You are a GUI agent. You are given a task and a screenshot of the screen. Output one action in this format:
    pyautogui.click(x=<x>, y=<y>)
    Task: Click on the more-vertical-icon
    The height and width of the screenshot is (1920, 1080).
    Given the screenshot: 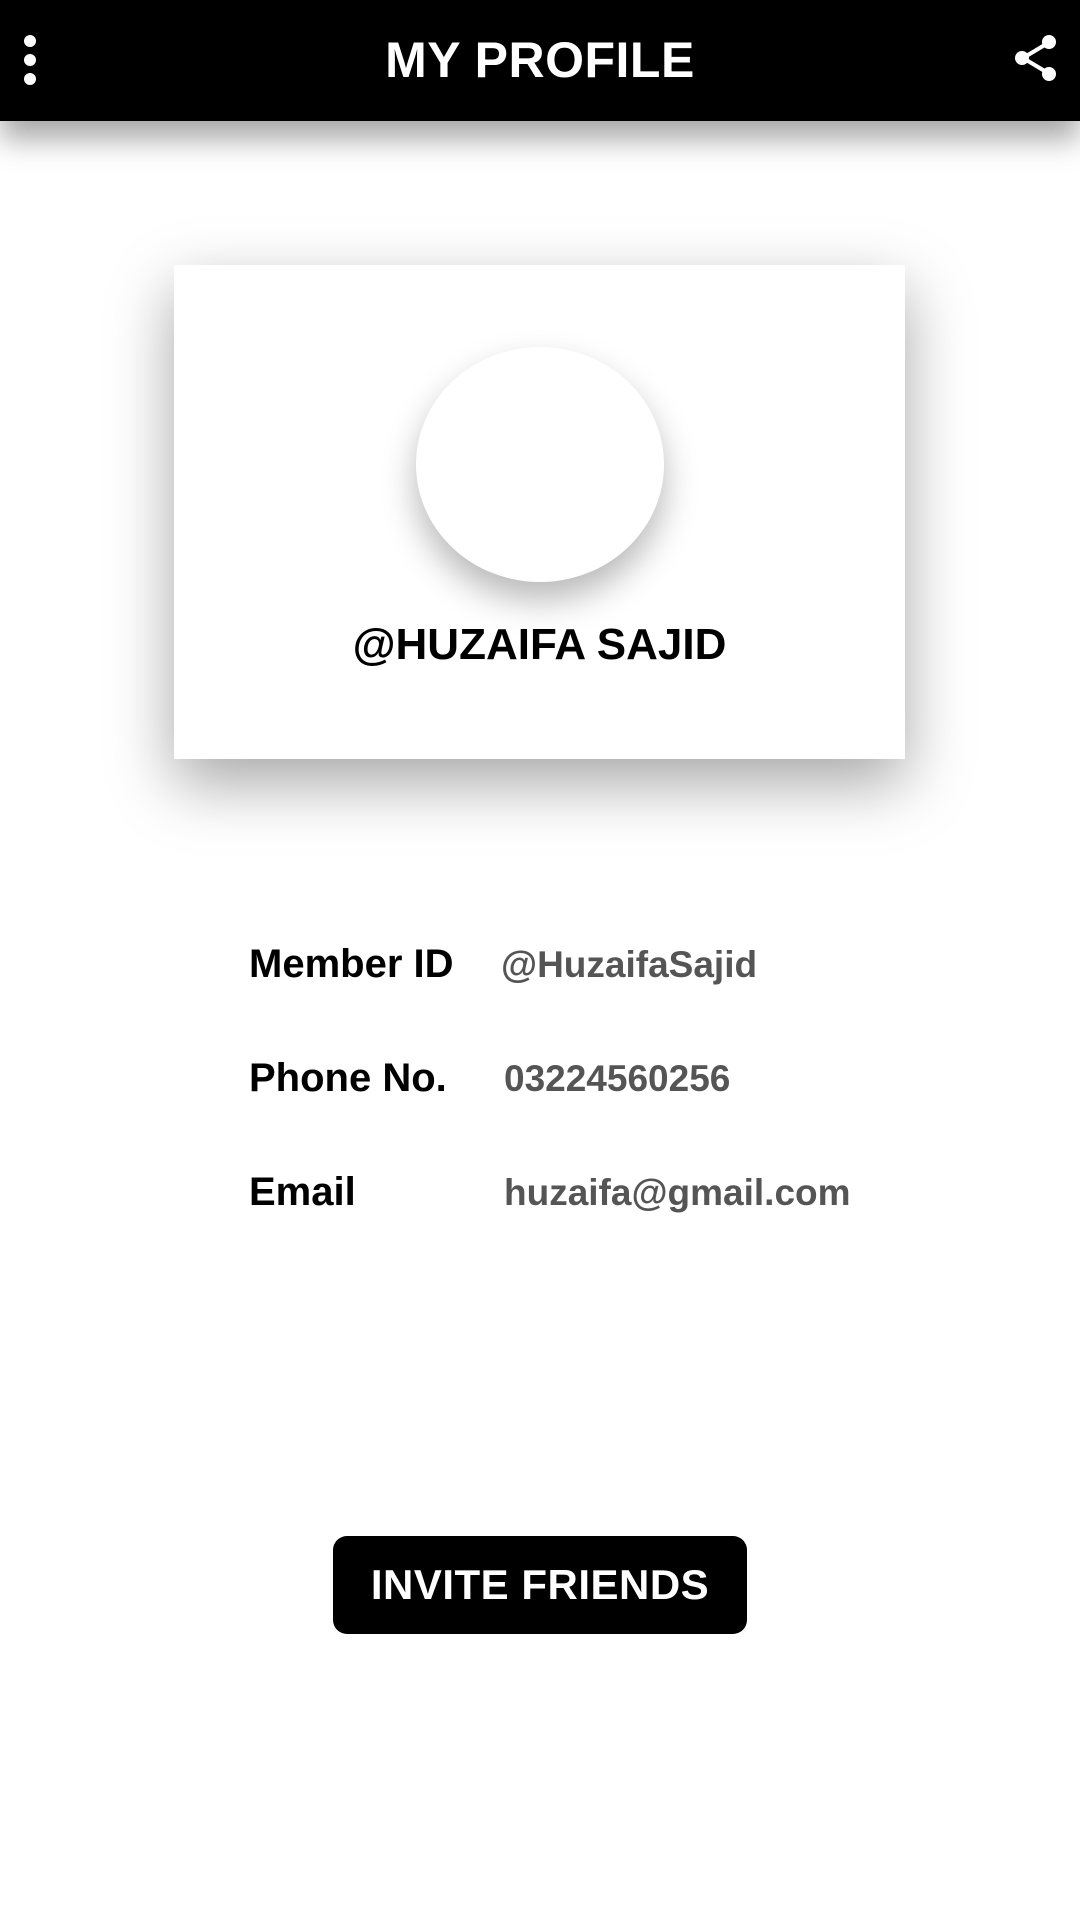 What is the action you would take?
    pyautogui.click(x=30, y=60)
    